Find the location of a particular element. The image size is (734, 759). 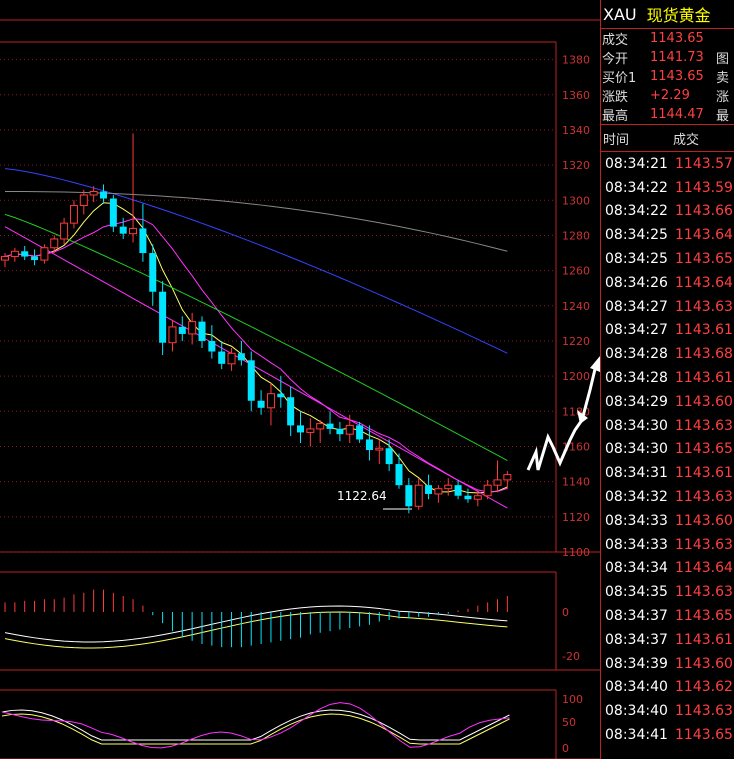

quote-row: 买价1 1143.65 卖 is located at coordinates (667, 76).